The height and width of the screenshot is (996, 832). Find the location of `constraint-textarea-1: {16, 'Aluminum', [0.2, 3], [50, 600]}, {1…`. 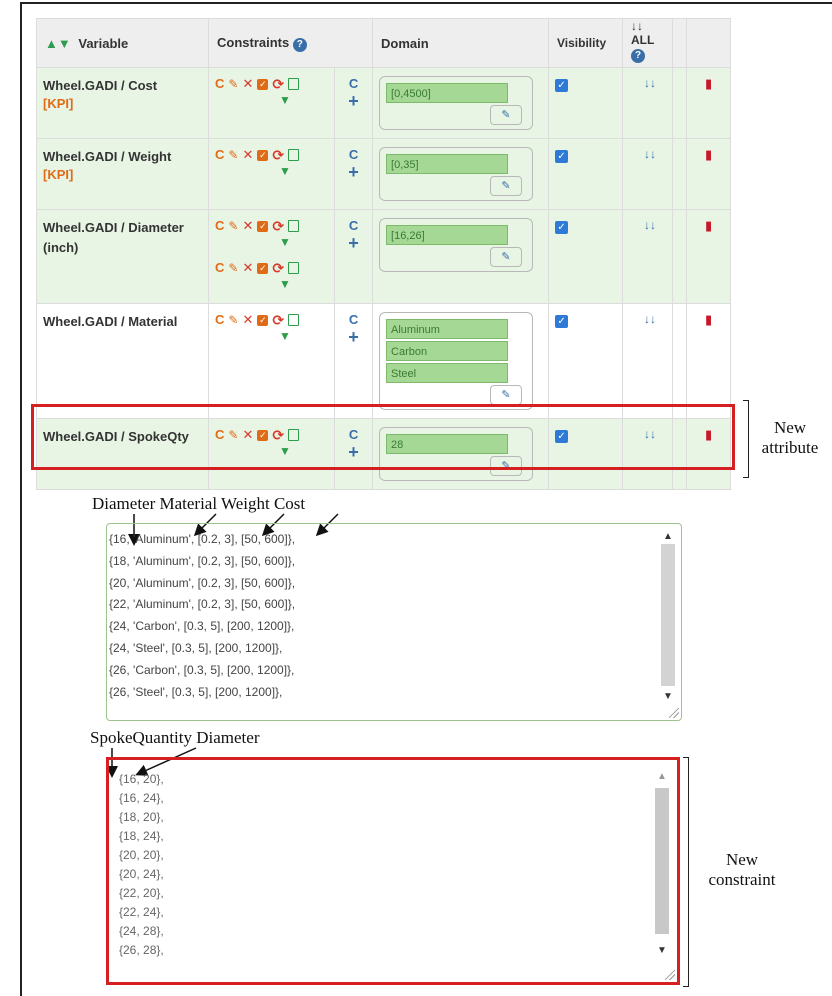

constraint-textarea-1: {16, 'Aluminum', [0.2, 3], [50, 600]}, {1… is located at coordinates (394, 622).